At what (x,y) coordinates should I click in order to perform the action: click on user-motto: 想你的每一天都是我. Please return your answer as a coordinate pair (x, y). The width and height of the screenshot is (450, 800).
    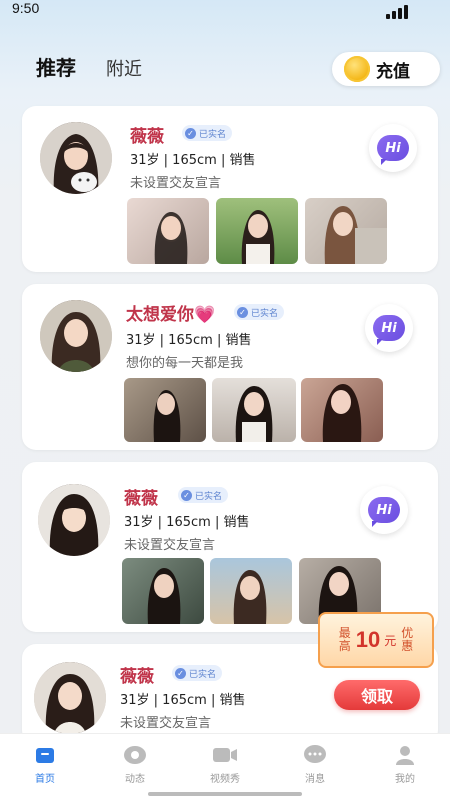
    Looking at the image, I should click on (185, 363).